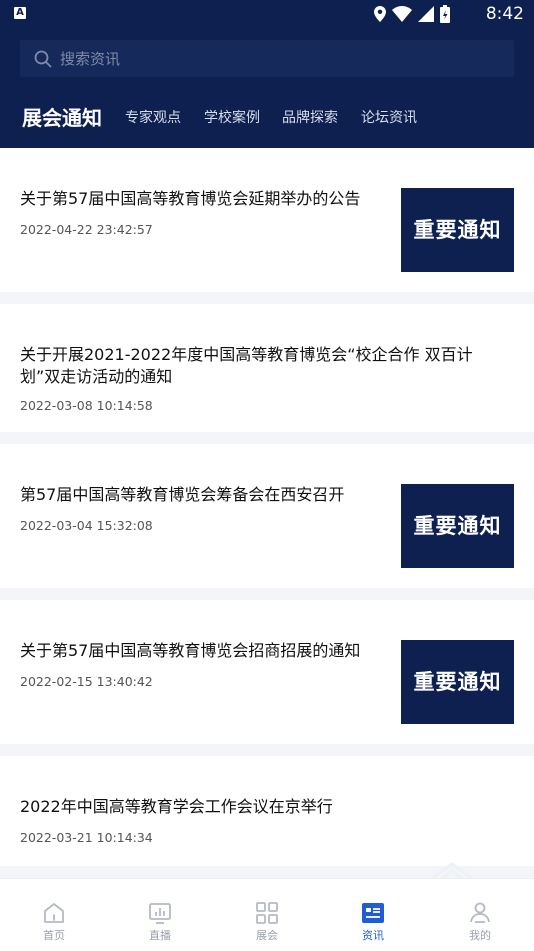 The width and height of the screenshot is (534, 951). I want to click on home-icon, so click(54, 913).